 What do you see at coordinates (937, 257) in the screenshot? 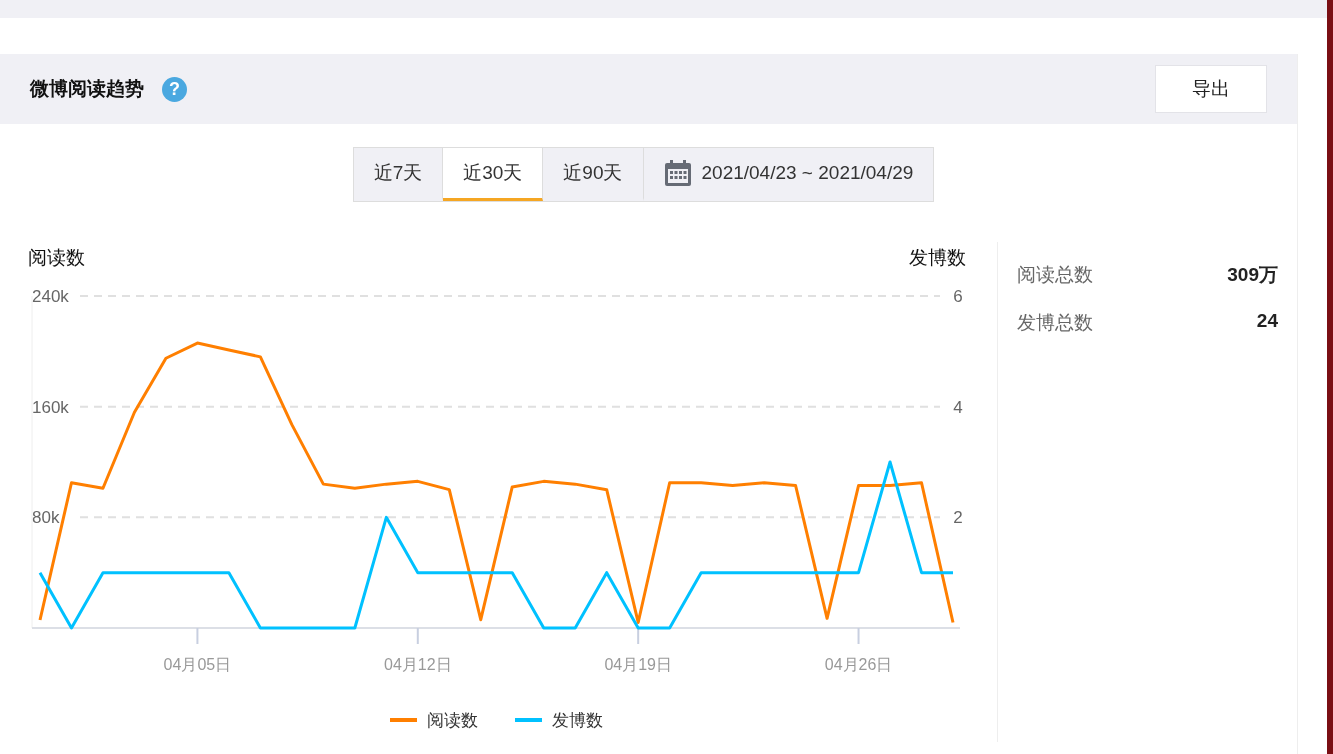
I see `axis-title: 发博数` at bounding box center [937, 257].